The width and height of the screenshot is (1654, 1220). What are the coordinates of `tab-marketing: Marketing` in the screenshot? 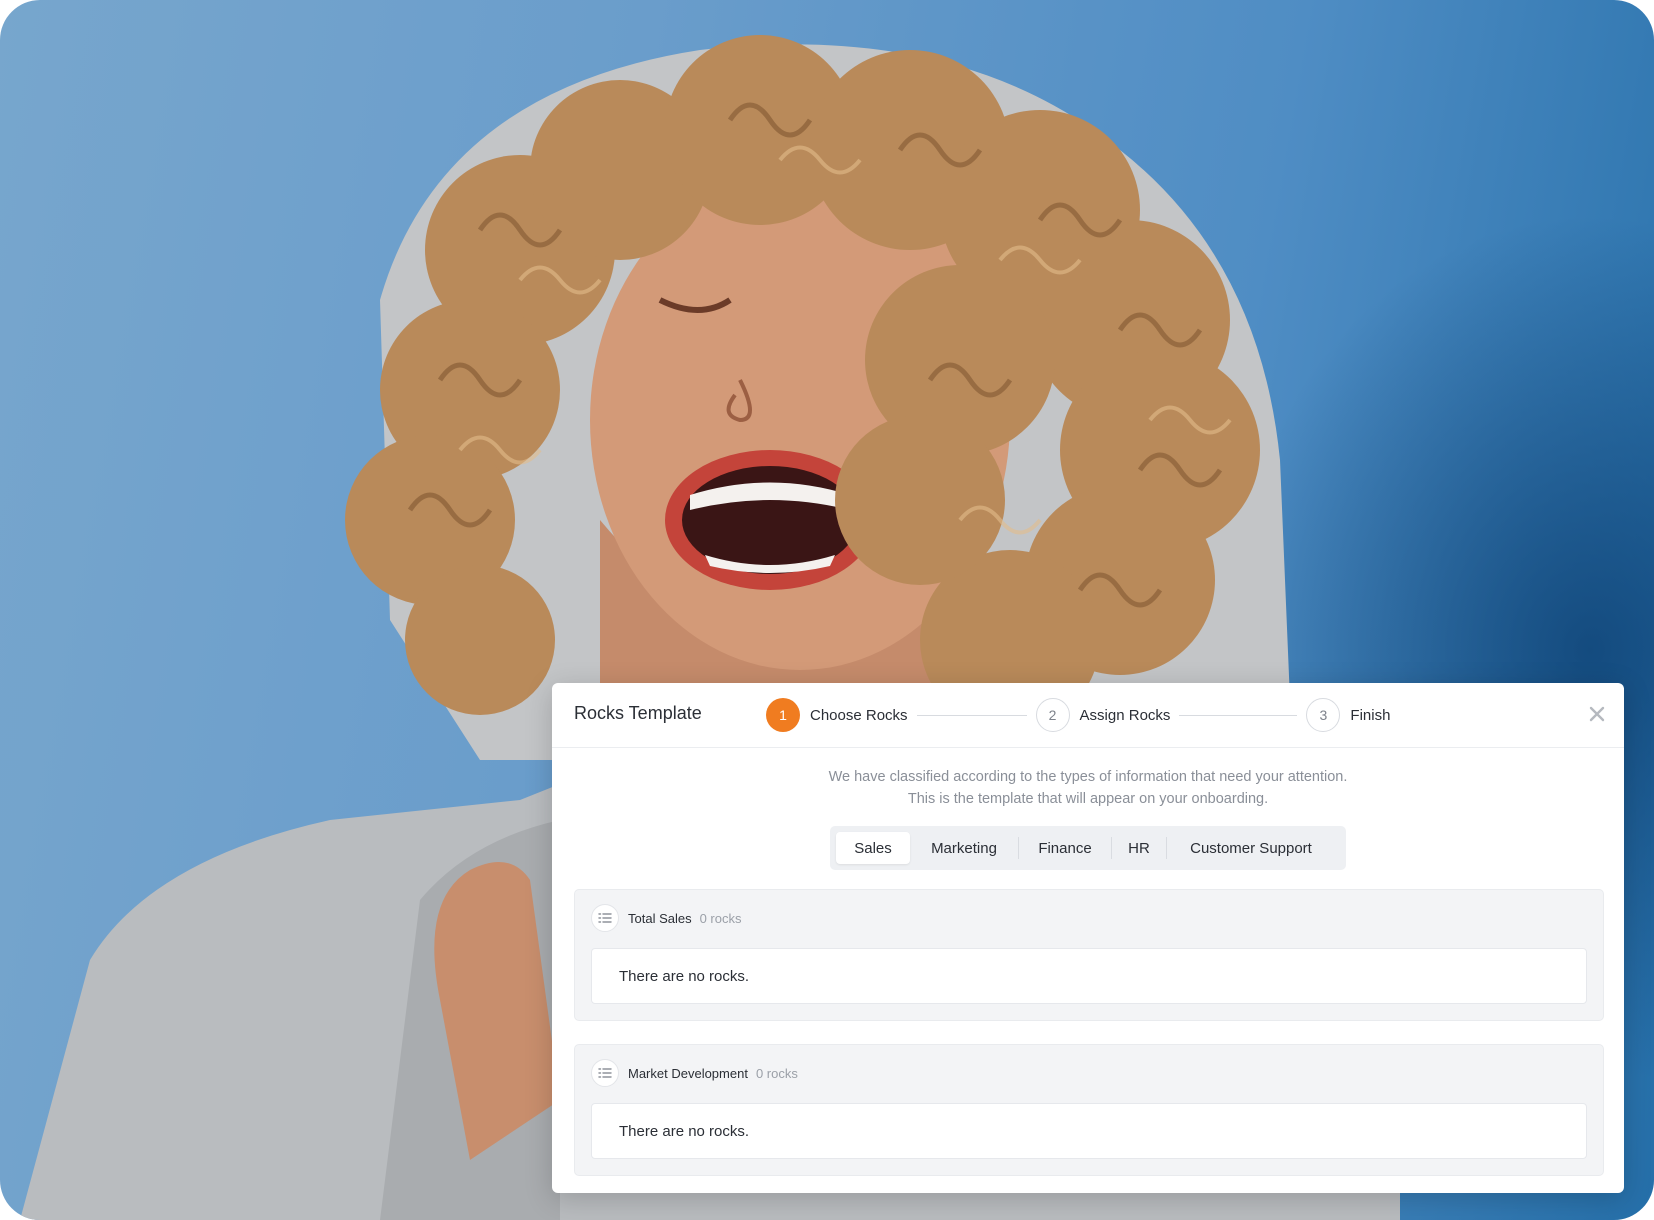 It's located at (964, 848).